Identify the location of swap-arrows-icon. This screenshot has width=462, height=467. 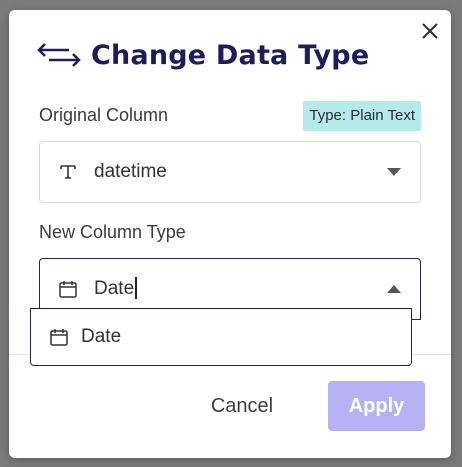
(59, 55).